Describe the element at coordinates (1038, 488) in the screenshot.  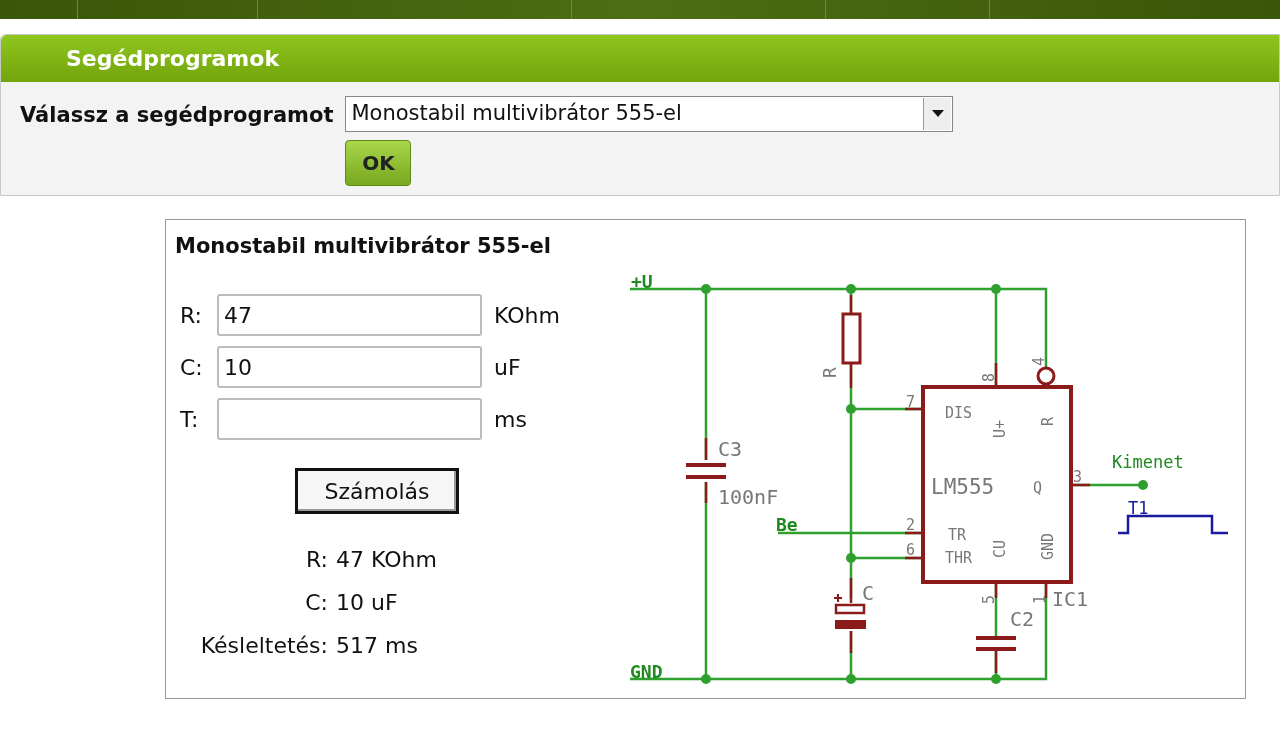
I see `schematic-label: Q` at that location.